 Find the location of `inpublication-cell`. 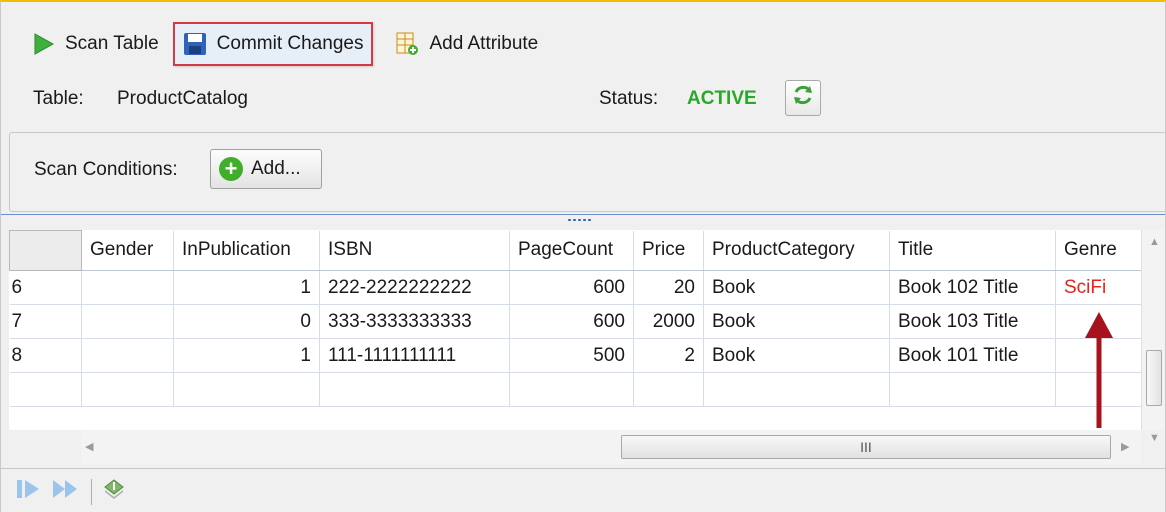

inpublication-cell is located at coordinates (246, 389).